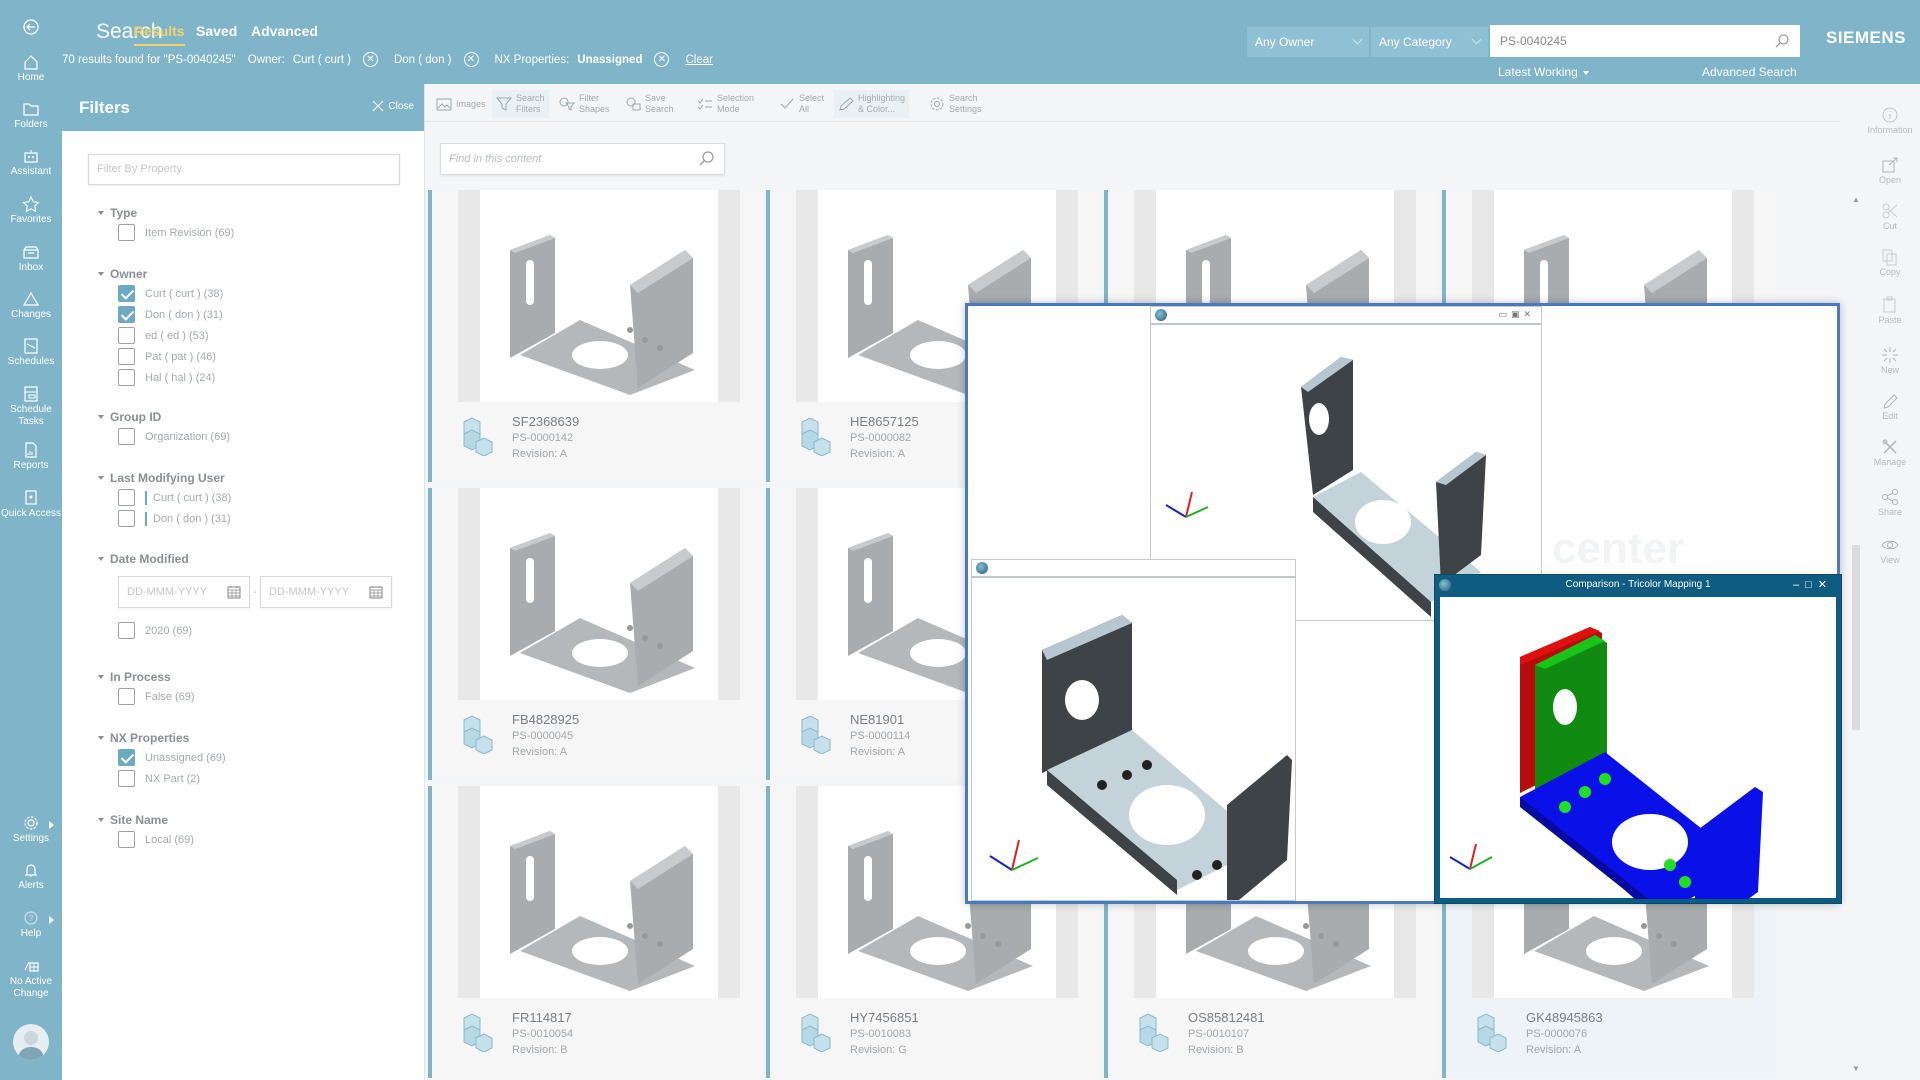  What do you see at coordinates (1890, 452) in the screenshot?
I see `command-manage: Manage` at bounding box center [1890, 452].